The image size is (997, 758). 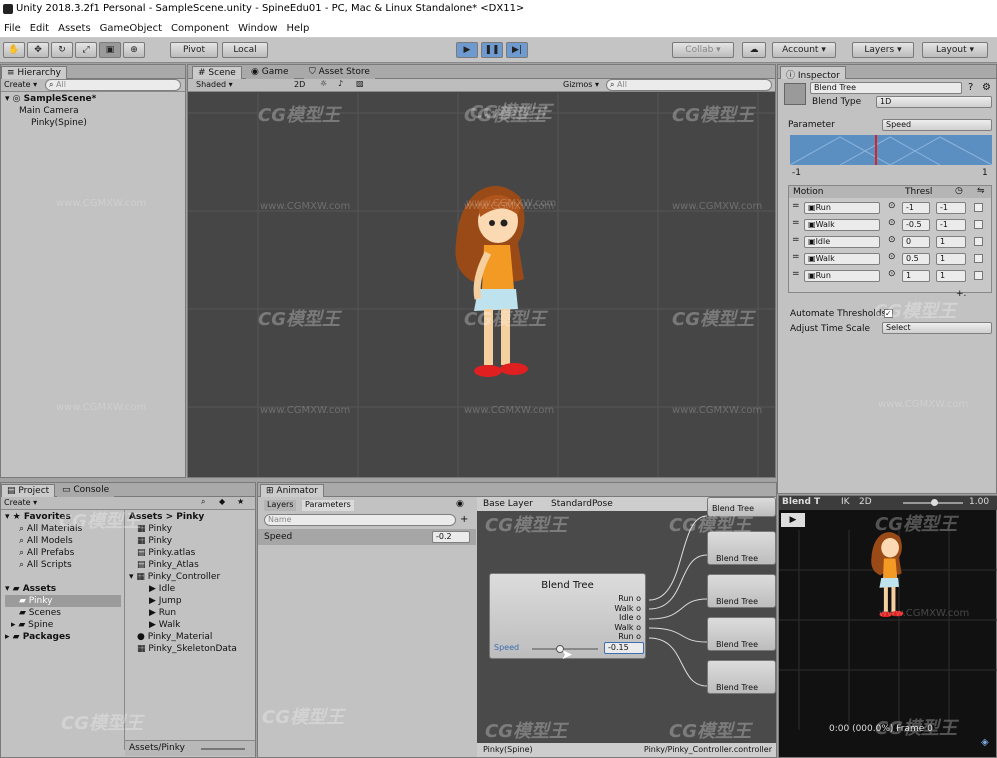 I want to click on breadcrumb-standard-pose: StandardPose, so click(x=582, y=504).